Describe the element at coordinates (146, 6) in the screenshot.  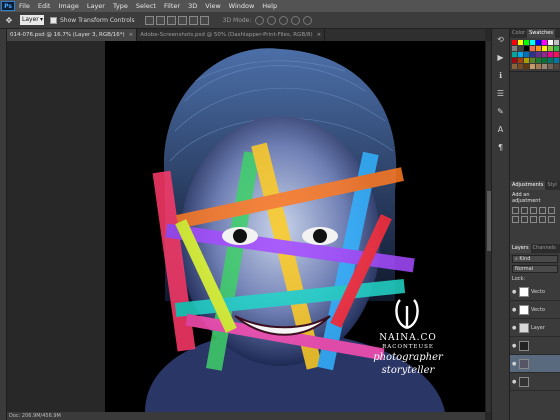
I see `menu-select: Select` at that location.